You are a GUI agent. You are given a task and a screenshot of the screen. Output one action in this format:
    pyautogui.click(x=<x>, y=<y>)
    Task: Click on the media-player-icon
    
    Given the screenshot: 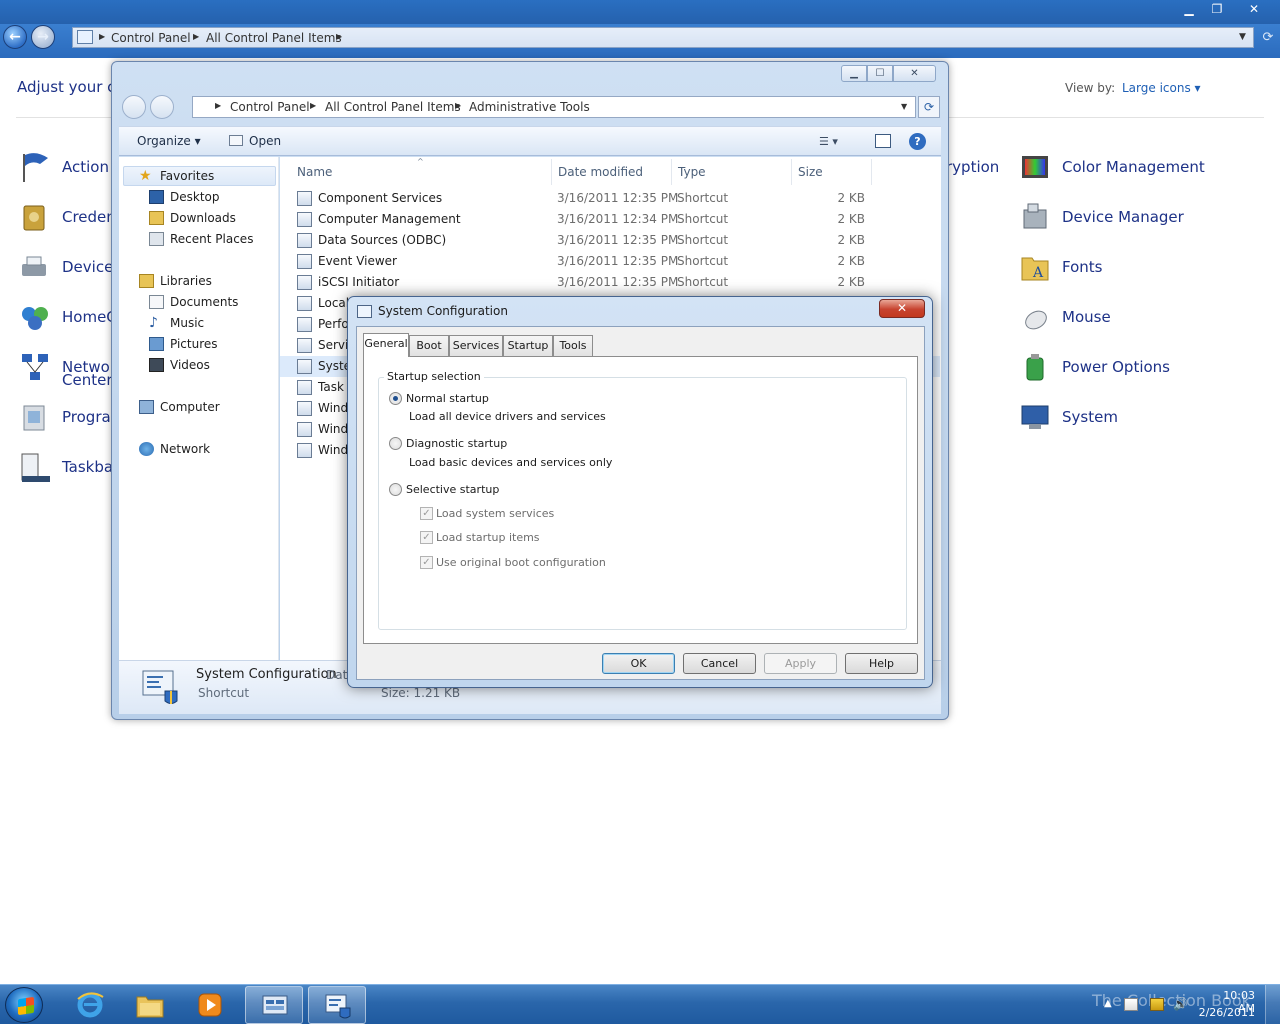 What is the action you would take?
    pyautogui.click(x=210, y=1005)
    